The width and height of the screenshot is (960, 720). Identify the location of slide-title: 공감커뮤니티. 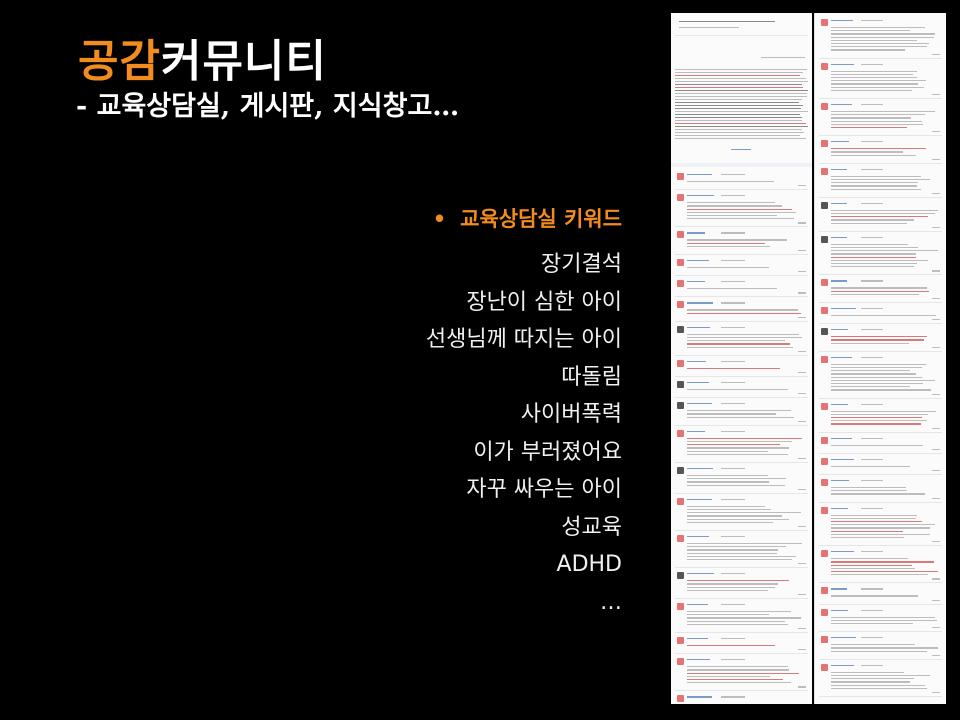
(202, 62).